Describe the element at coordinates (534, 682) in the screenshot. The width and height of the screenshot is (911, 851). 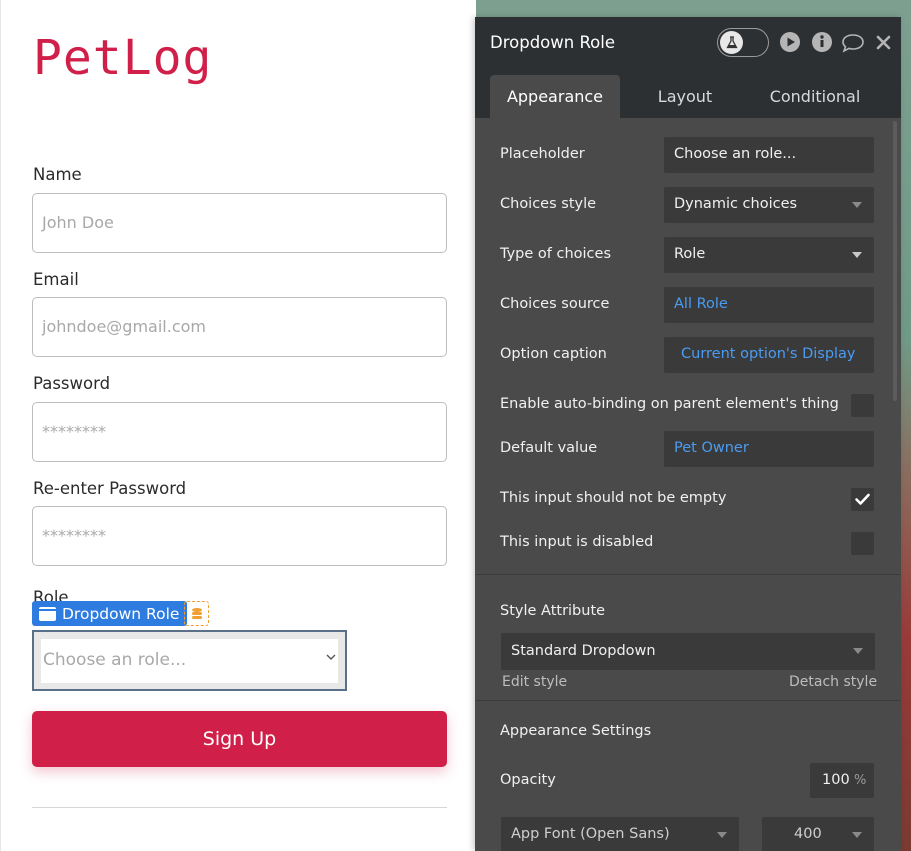
I see `edit-style-link: Edit style` at that location.